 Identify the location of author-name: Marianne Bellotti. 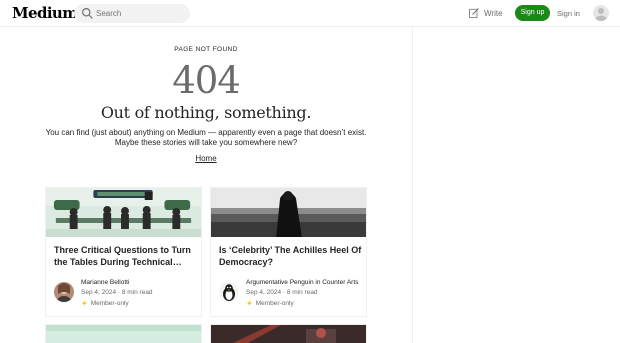
(105, 282).